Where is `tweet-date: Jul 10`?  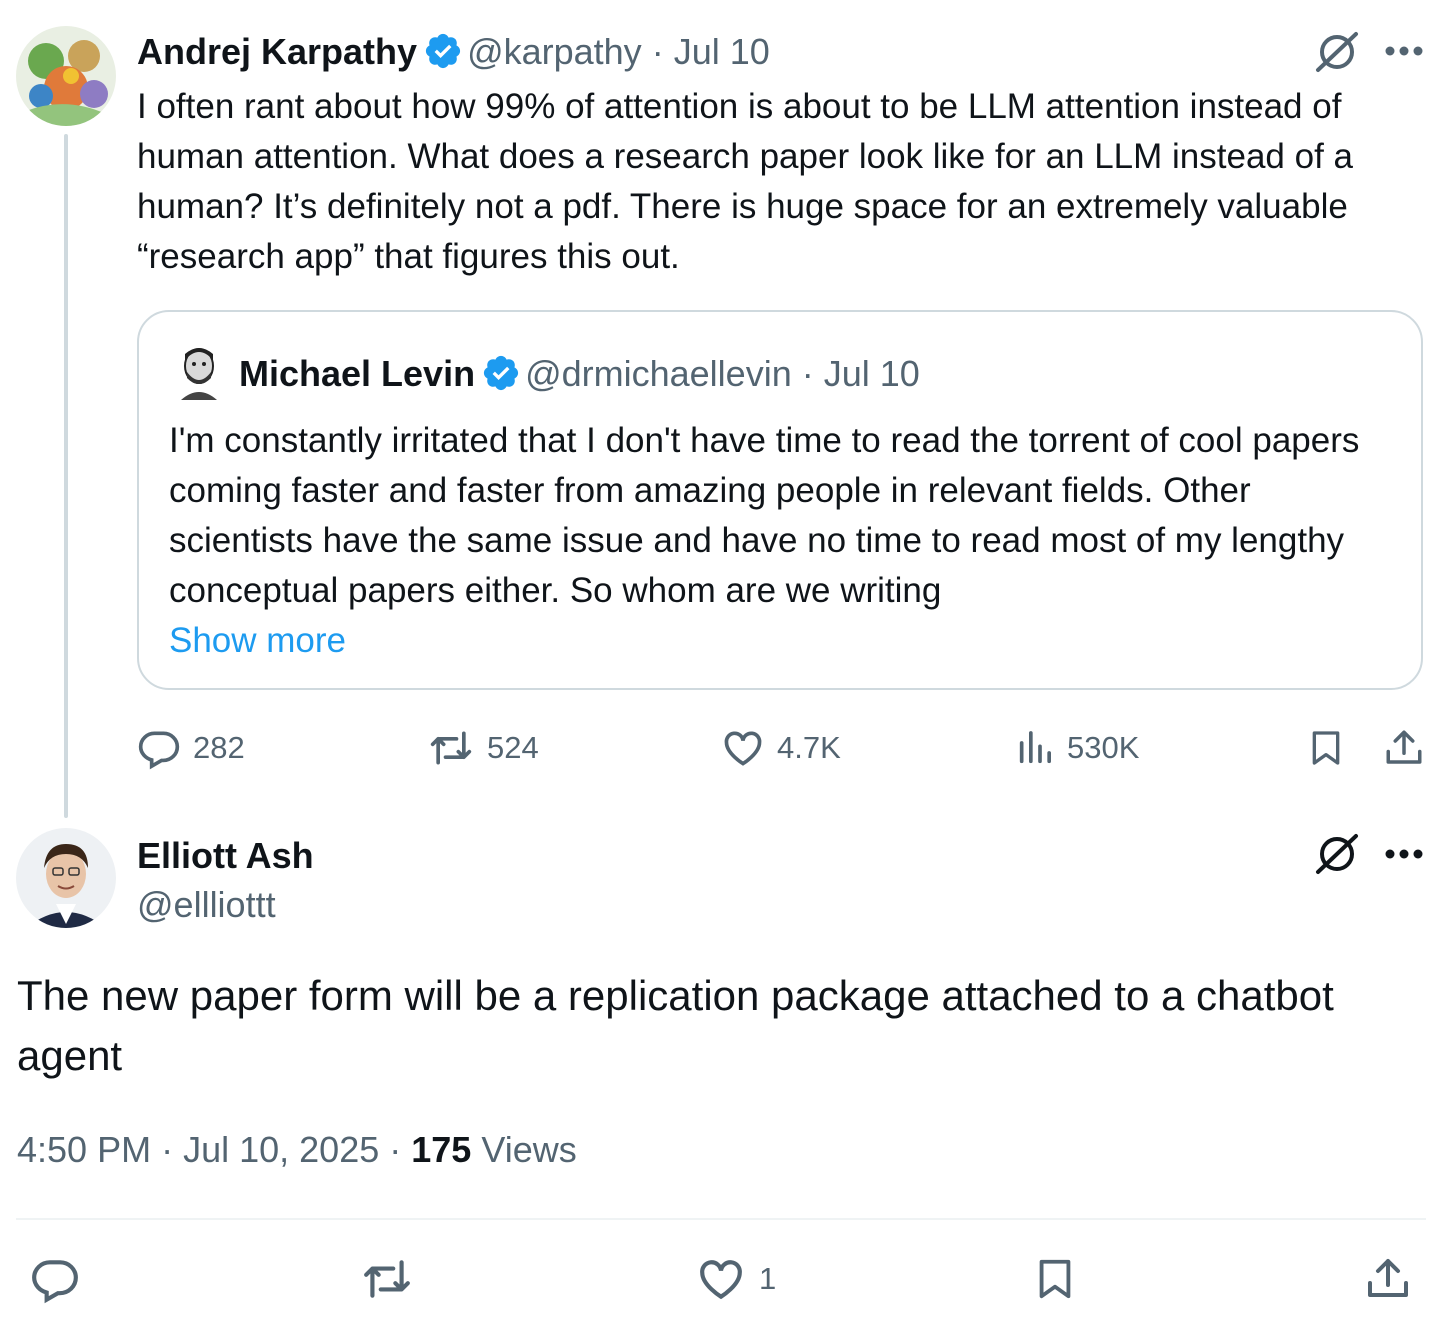 tweet-date: Jul 10 is located at coordinates (722, 51).